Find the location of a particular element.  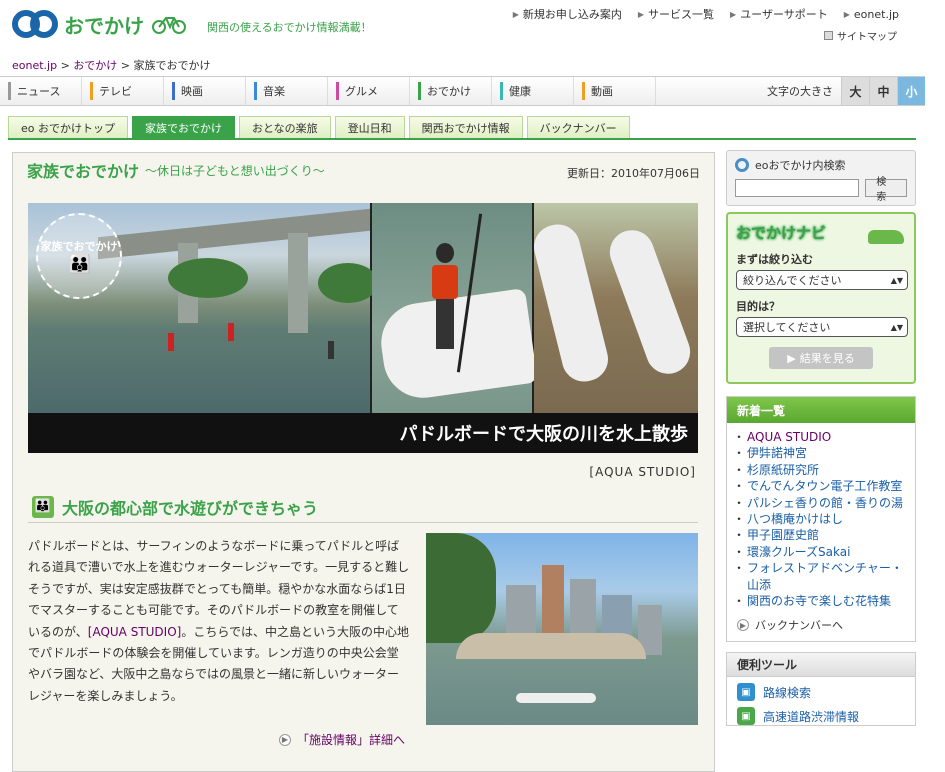

top-link-support: ▶ ユーザーサポート is located at coordinates (779, 14).